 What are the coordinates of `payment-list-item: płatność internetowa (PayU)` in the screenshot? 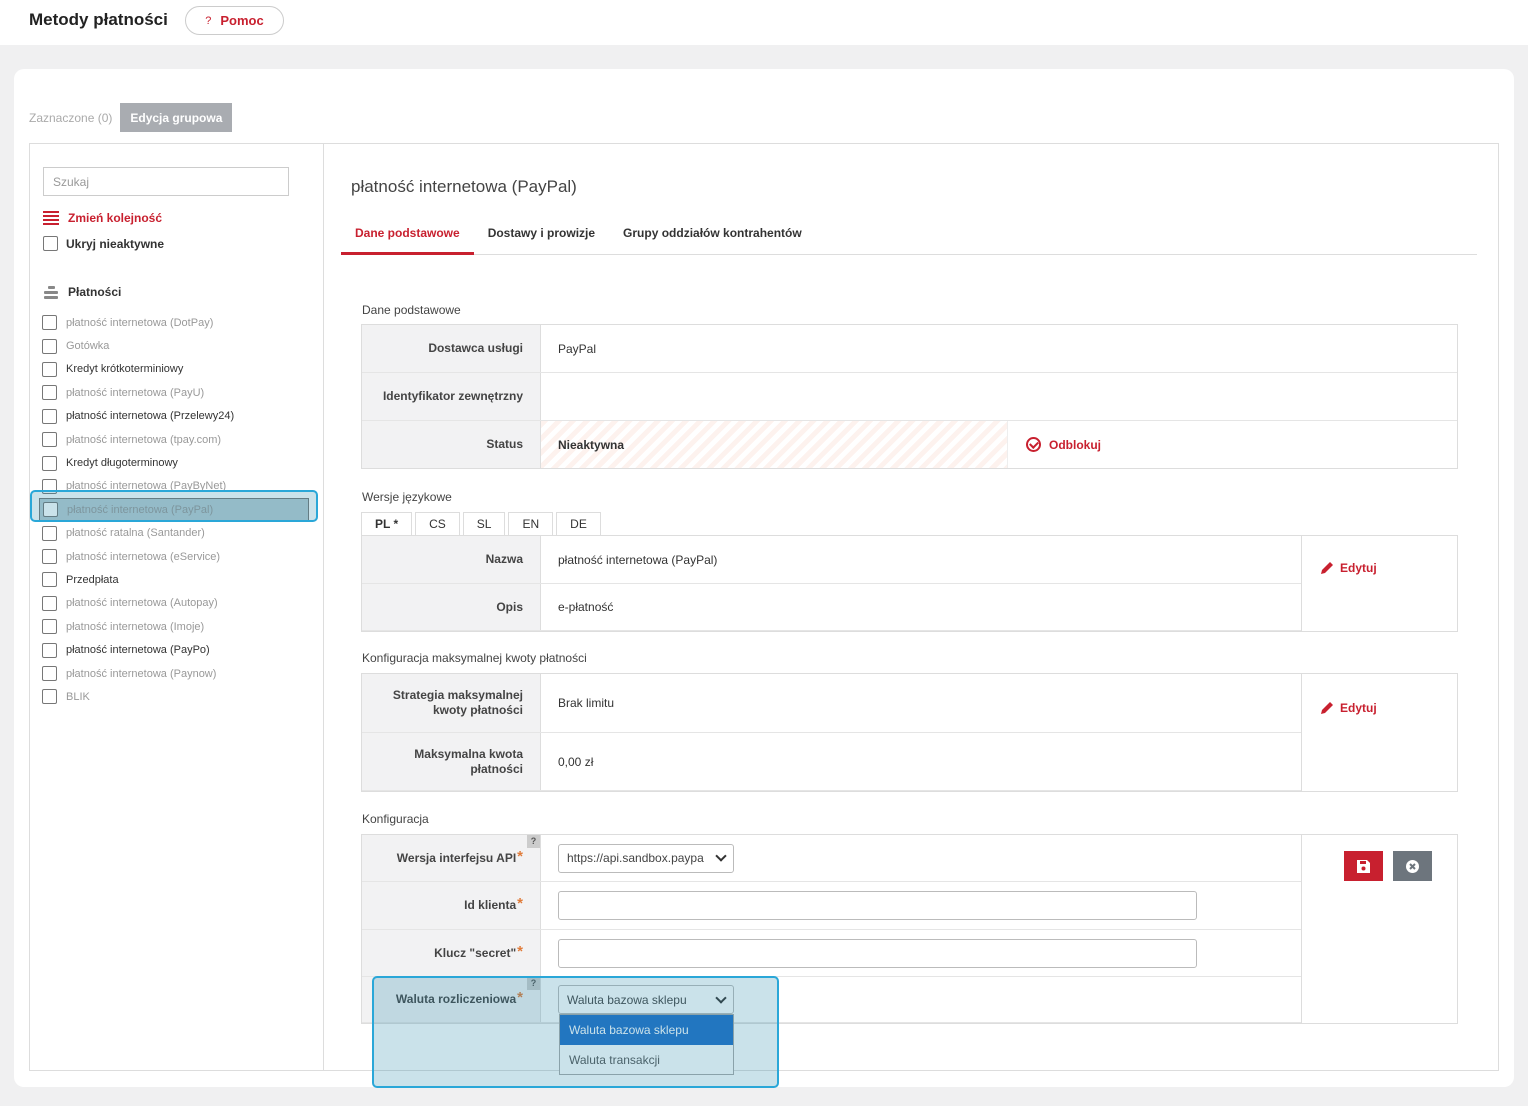 It's located at (177, 392).